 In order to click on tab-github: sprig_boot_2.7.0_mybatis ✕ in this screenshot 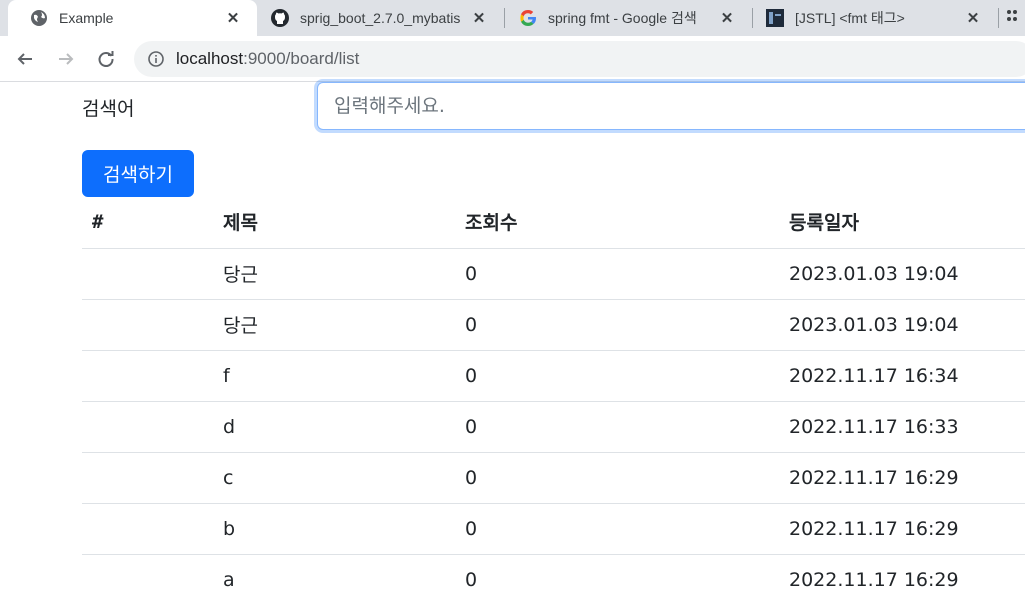, I will do `click(380, 18)`.